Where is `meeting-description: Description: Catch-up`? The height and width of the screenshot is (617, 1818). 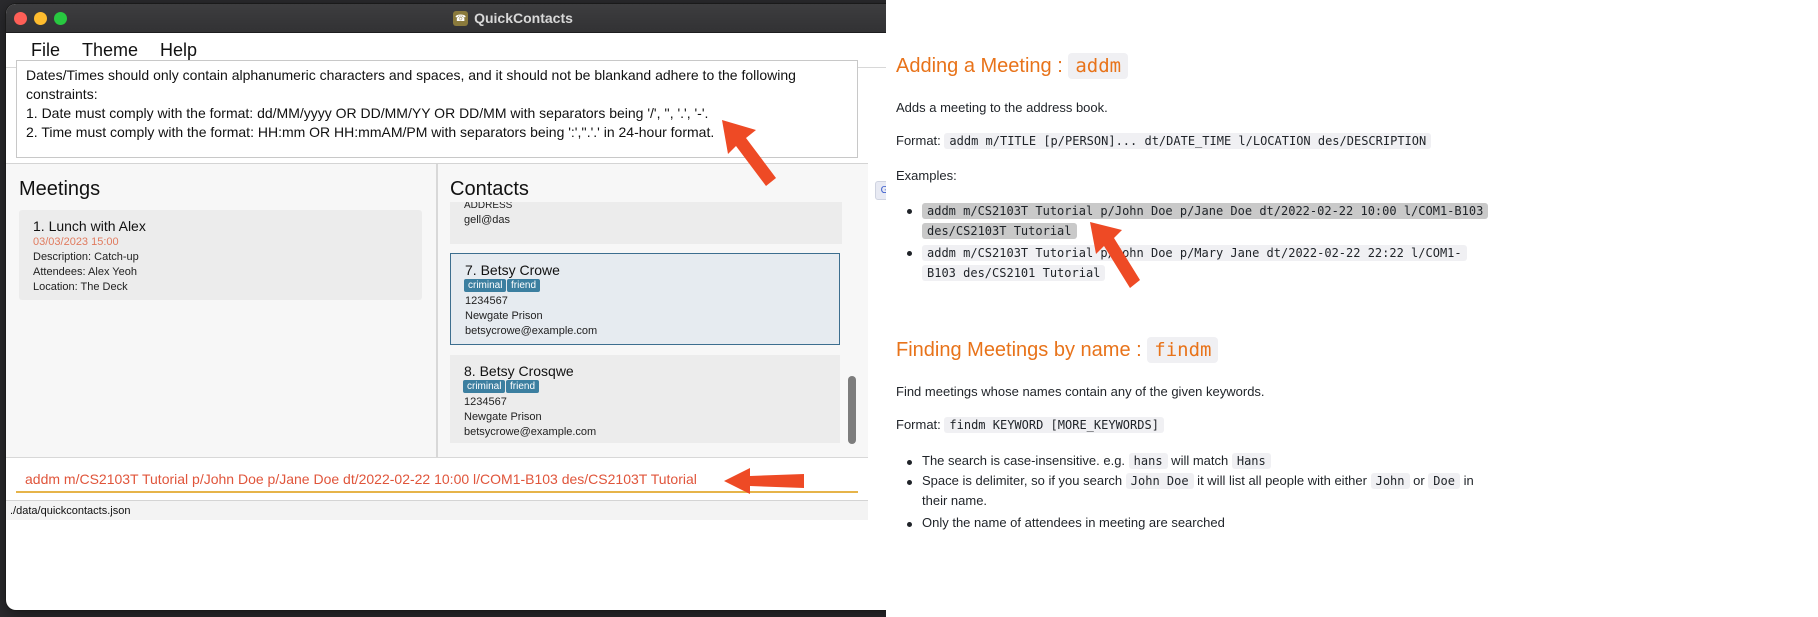 meeting-description: Description: Catch-up is located at coordinates (86, 257).